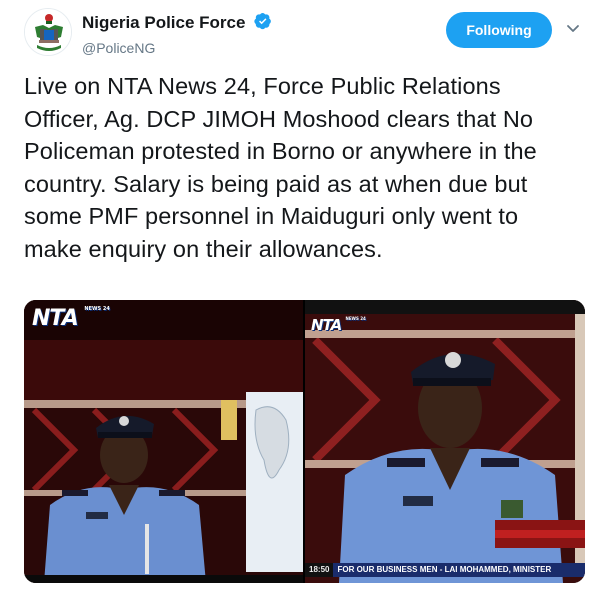 The image size is (592, 589). I want to click on following-button: Following, so click(499, 30).